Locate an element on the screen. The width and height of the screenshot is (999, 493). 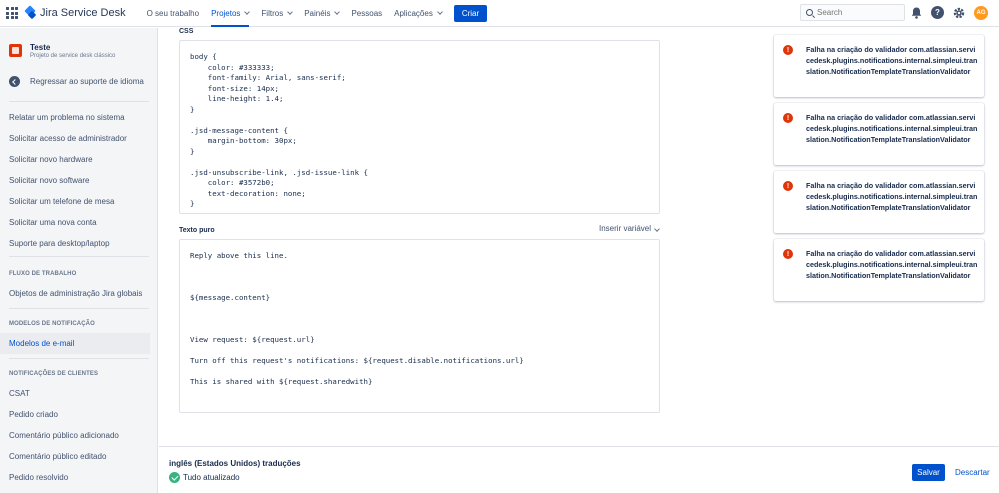
code-line: Reply above this line. is located at coordinates (239, 255).